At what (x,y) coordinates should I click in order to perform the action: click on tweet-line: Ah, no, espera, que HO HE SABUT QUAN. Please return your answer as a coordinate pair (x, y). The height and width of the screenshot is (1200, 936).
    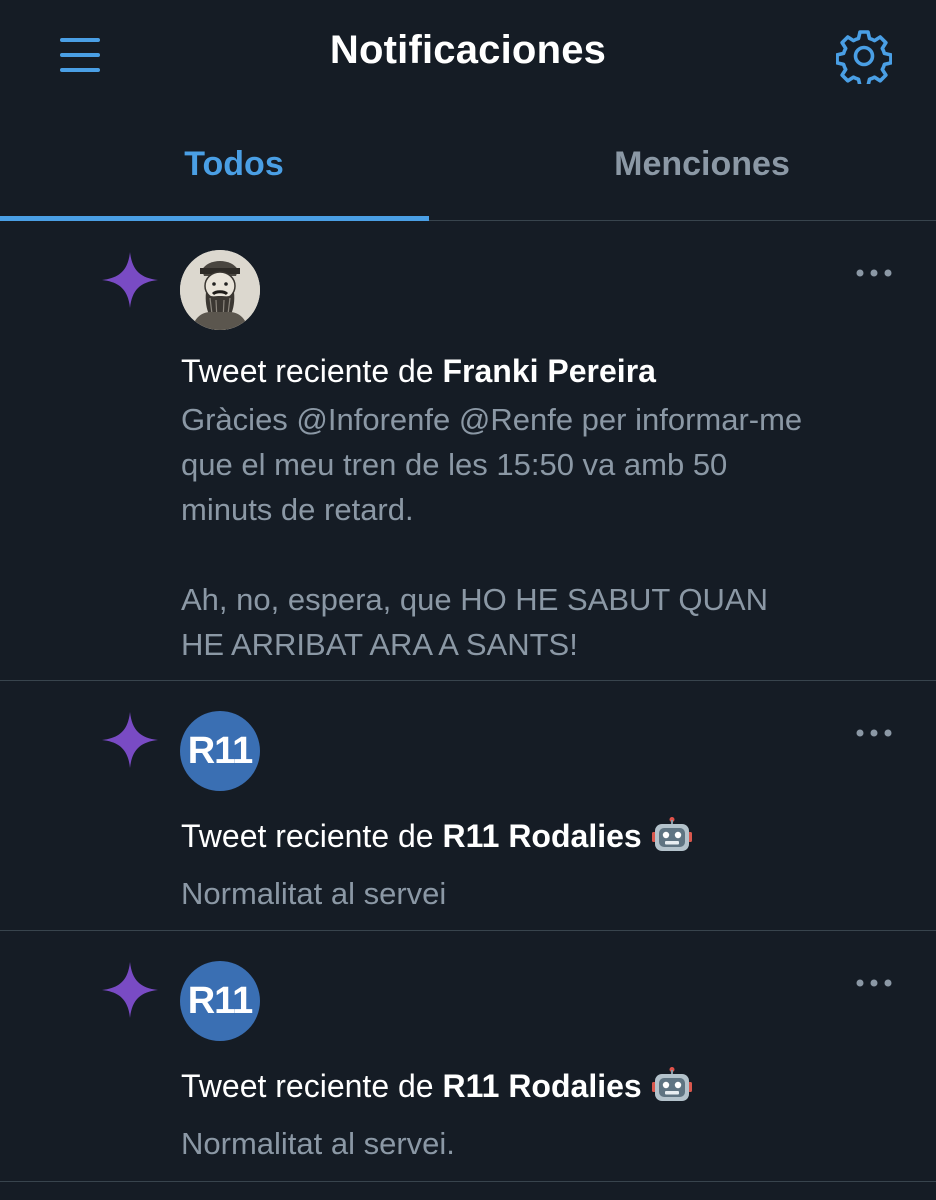
    Looking at the image, I should click on (474, 599).